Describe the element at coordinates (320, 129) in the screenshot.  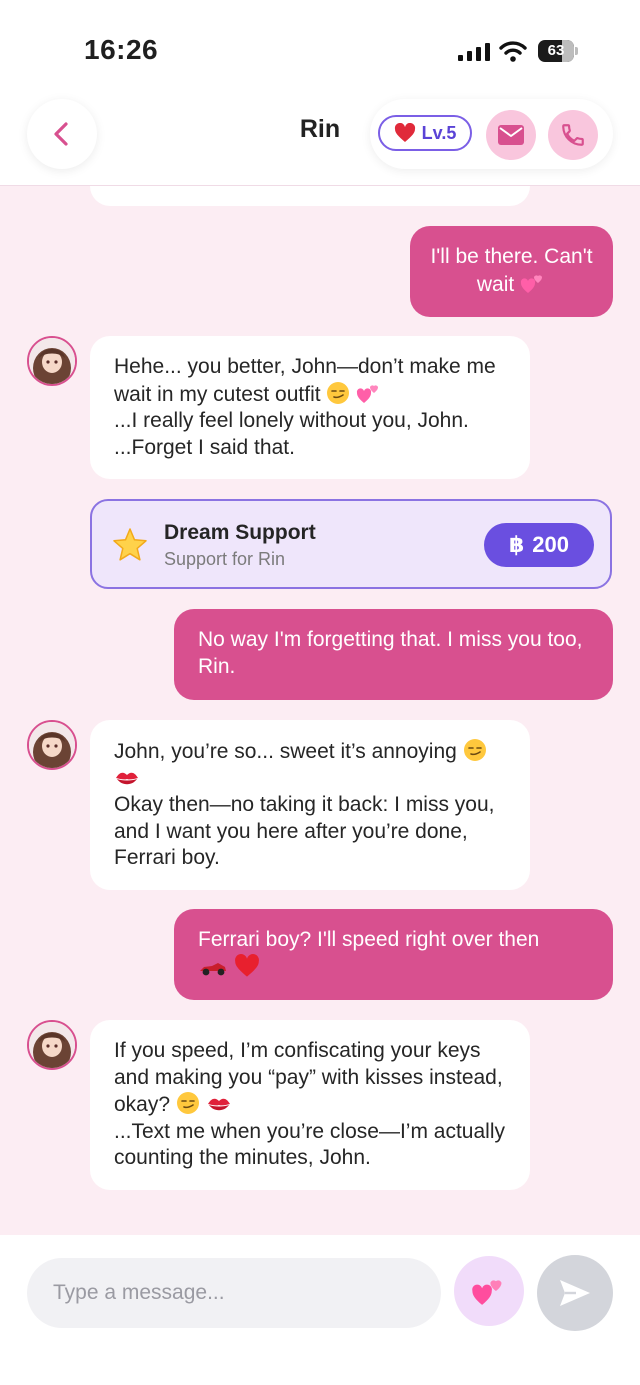
I see `chat-title: Rin` at that location.